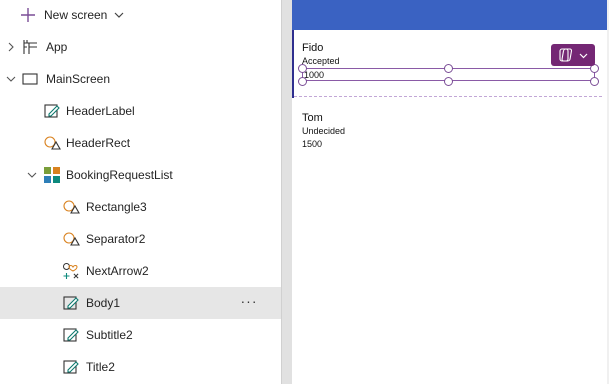 The width and height of the screenshot is (609, 384). Describe the element at coordinates (30, 47) in the screenshot. I see `app-icon` at that location.